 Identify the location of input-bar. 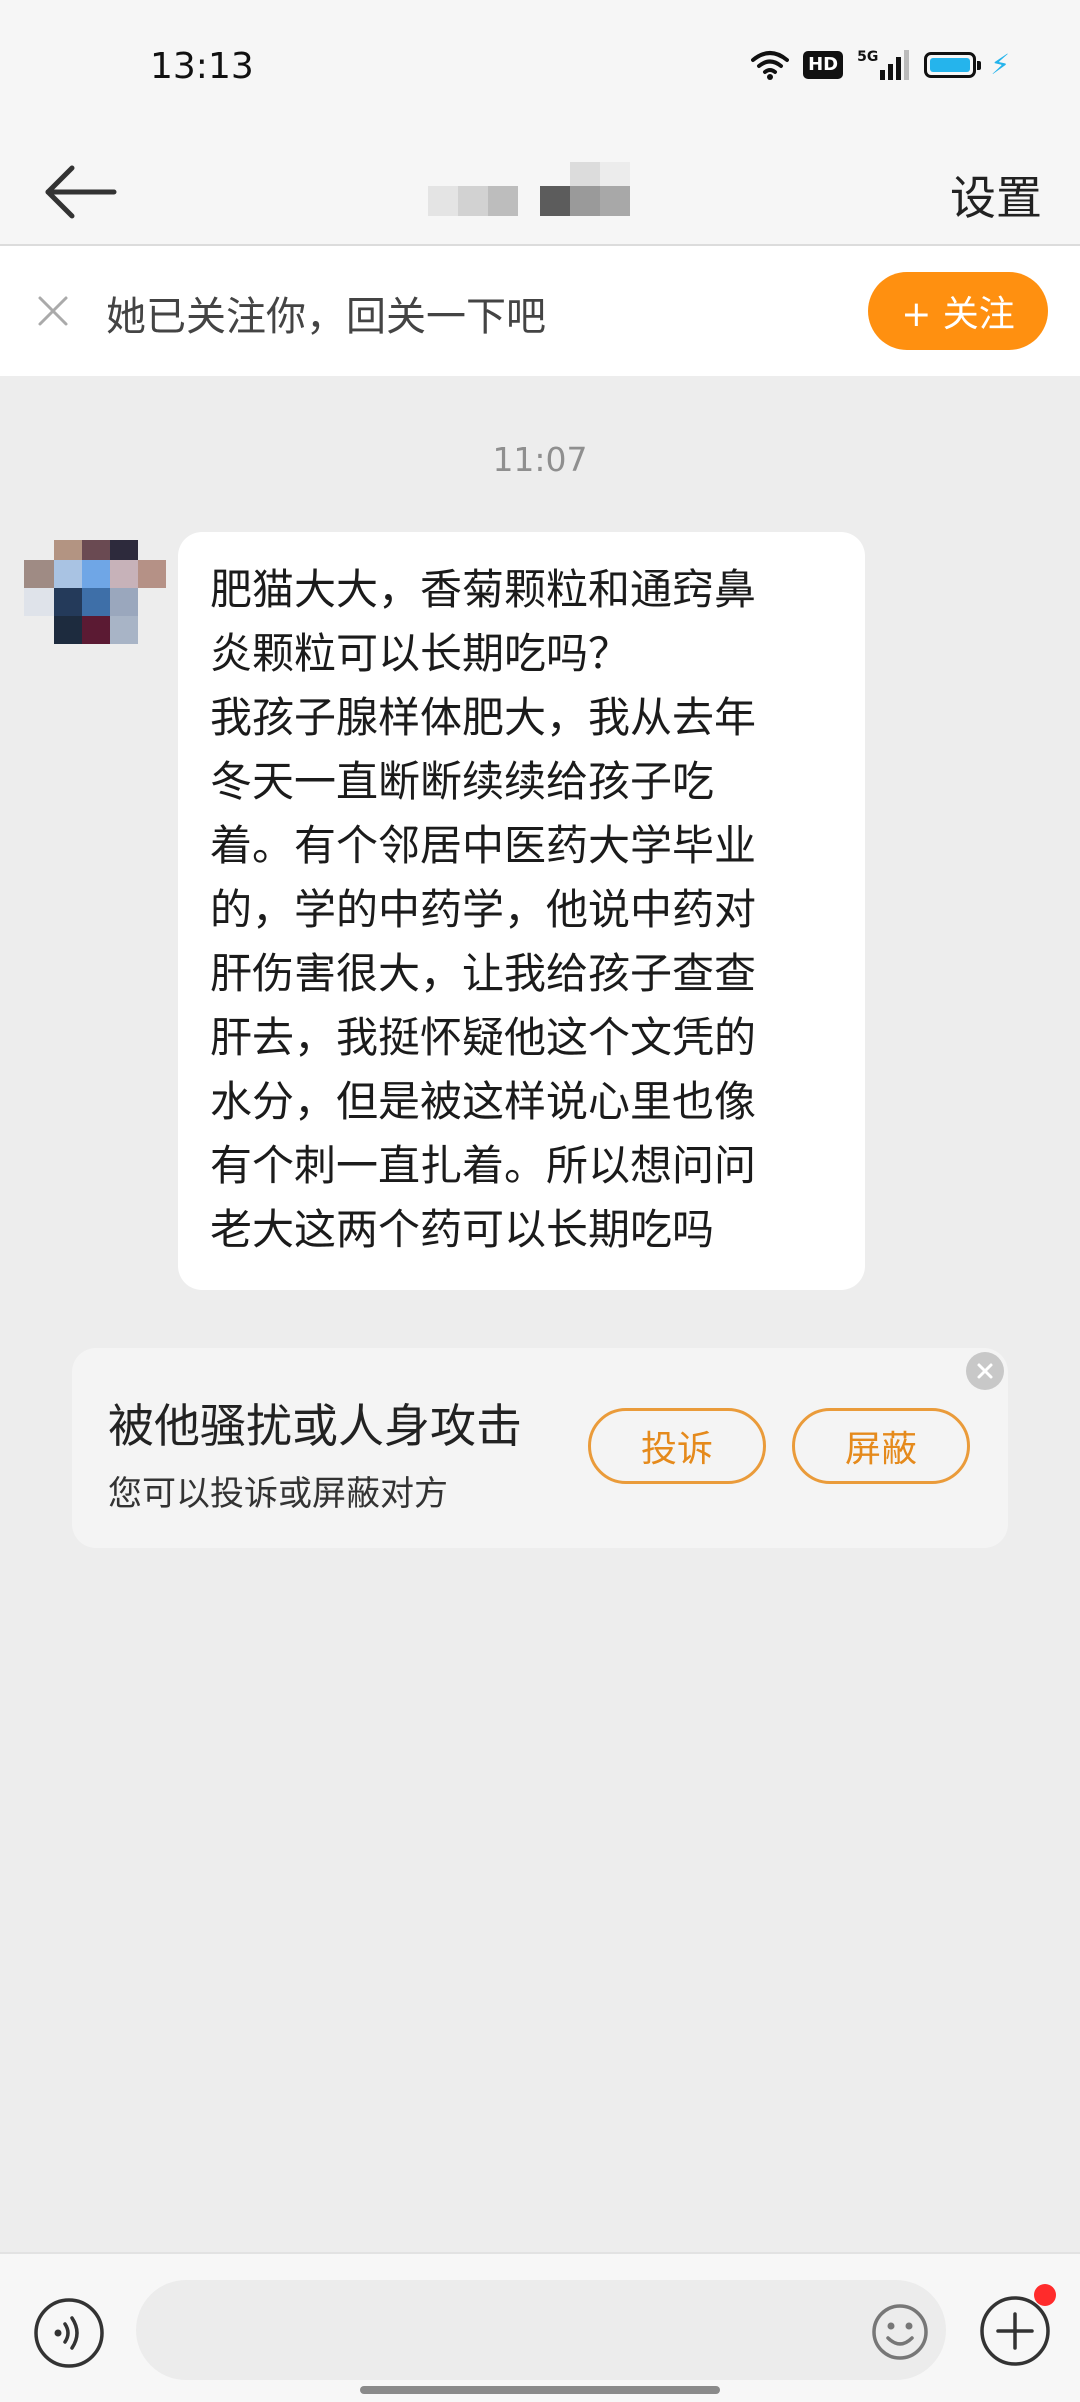
(540, 2327).